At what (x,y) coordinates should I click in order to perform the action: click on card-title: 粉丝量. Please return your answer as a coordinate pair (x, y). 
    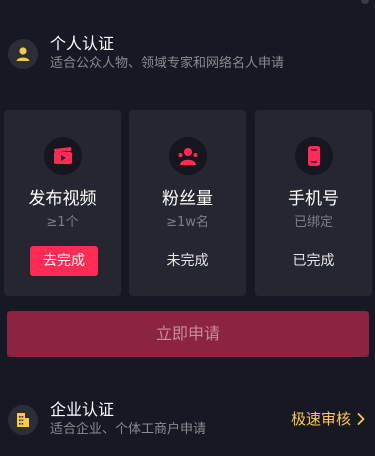
    Looking at the image, I should click on (187, 199).